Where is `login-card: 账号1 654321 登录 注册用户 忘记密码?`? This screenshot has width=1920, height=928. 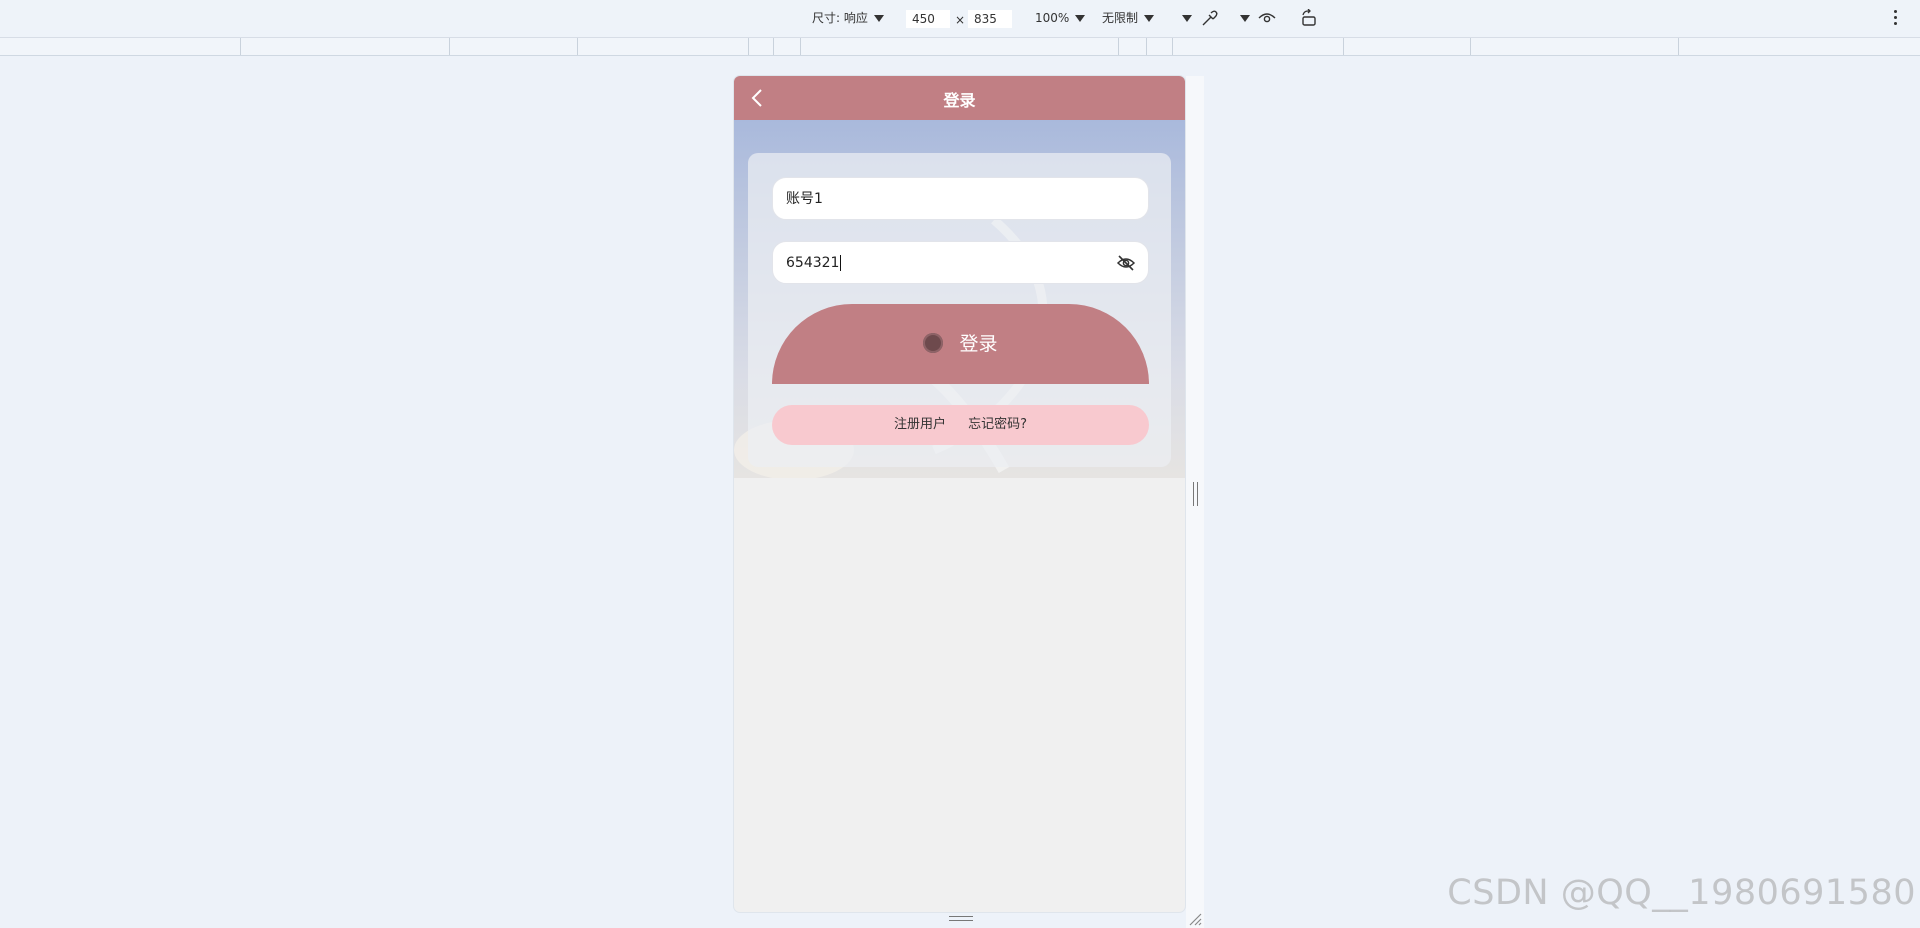
login-card: 账号1 654321 登录 注册用户 忘记密码? is located at coordinates (959, 310).